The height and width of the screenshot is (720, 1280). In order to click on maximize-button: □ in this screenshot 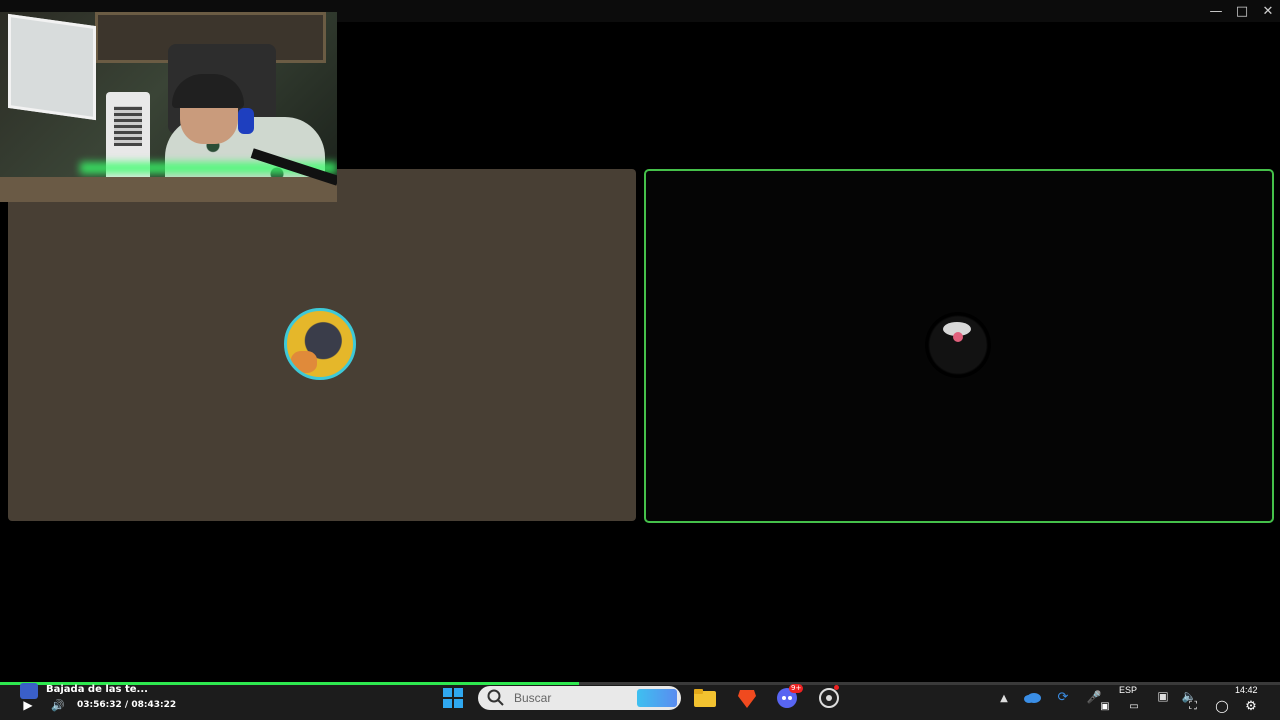, I will do `click(1242, 11)`.